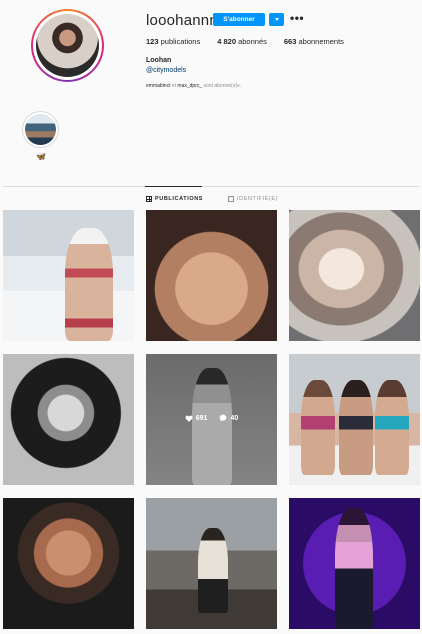  I want to click on tab-tagged: IDENTIFIÉ(E), so click(253, 199).